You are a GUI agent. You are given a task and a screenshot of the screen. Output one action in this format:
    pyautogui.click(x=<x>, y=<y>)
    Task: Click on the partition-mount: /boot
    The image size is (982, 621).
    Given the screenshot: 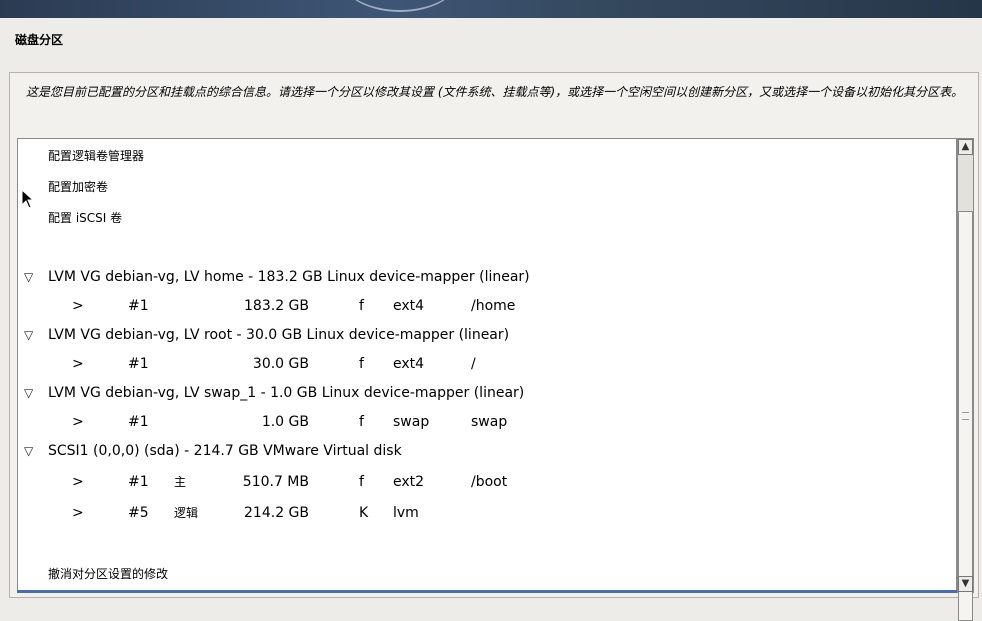 What is the action you would take?
    pyautogui.click(x=489, y=482)
    